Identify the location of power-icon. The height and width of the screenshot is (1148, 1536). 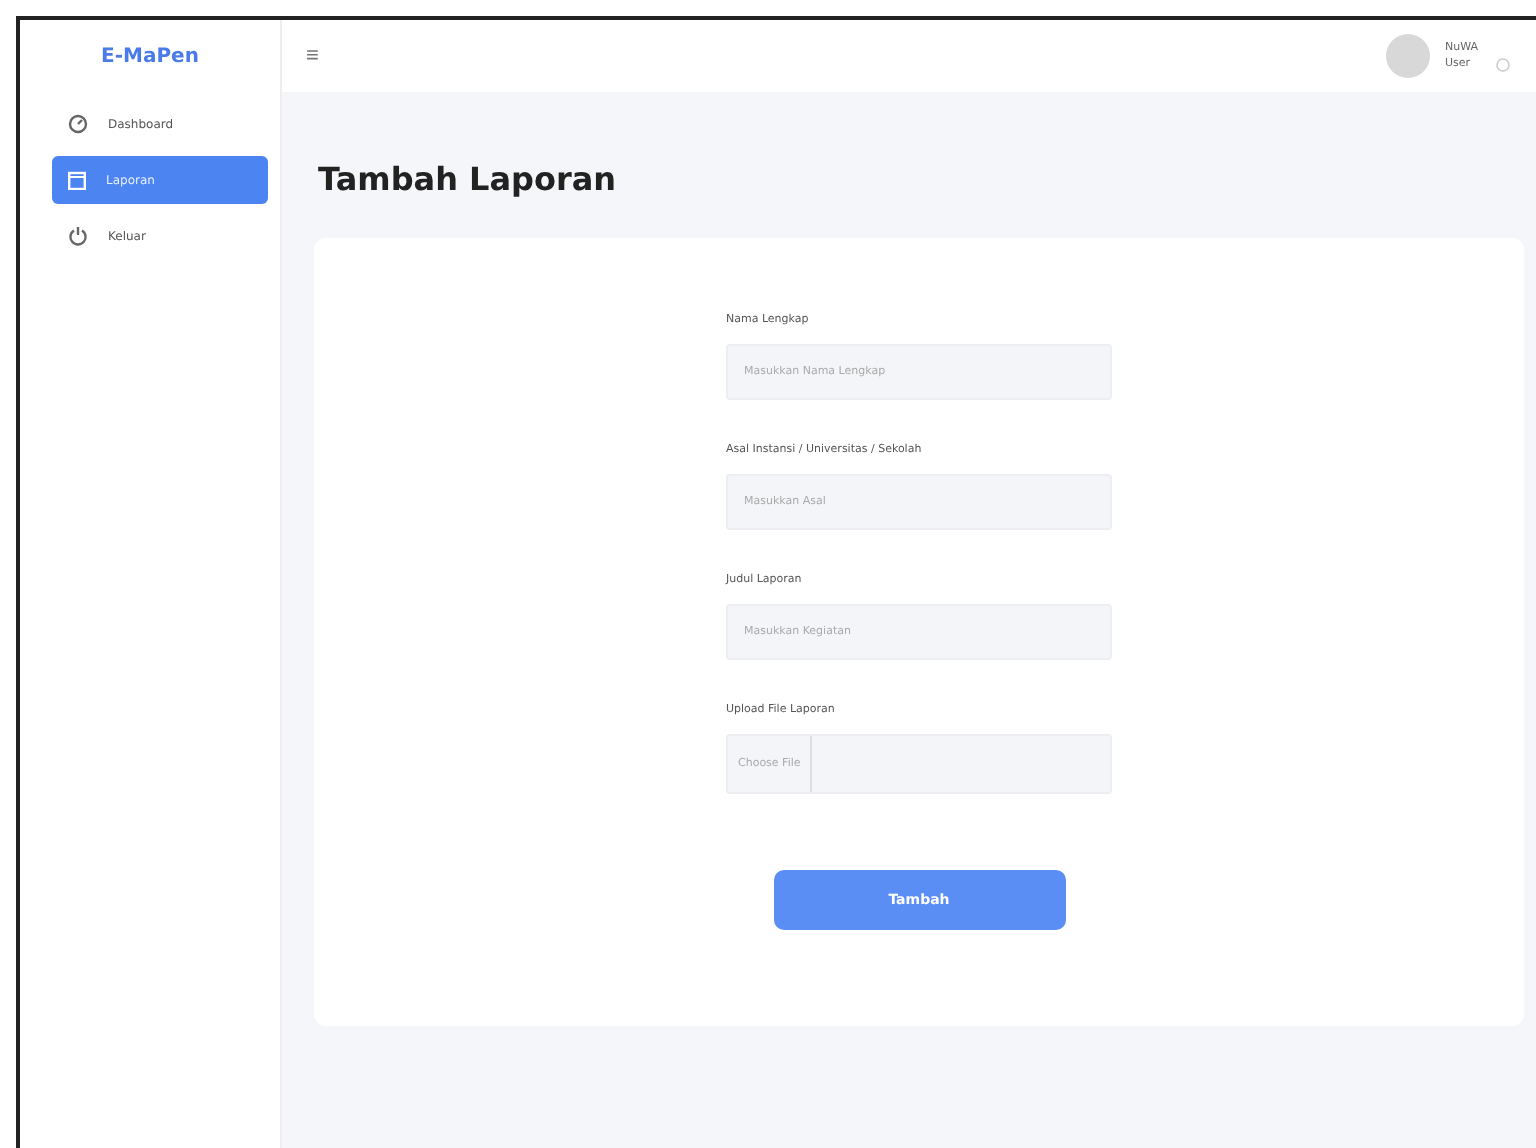
(78, 236).